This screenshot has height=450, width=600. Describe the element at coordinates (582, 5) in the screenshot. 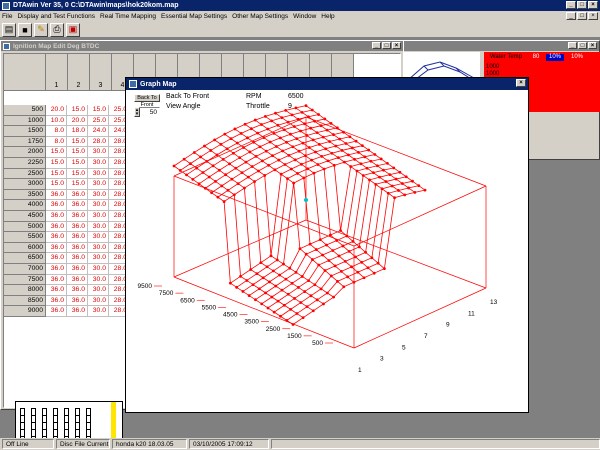

I see `maximize-button: □` at that location.